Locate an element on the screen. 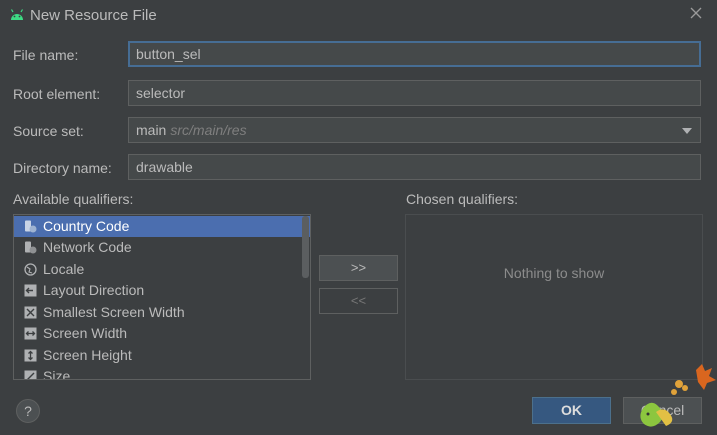 The image size is (717, 435). file-name-input: button_sel is located at coordinates (414, 54).